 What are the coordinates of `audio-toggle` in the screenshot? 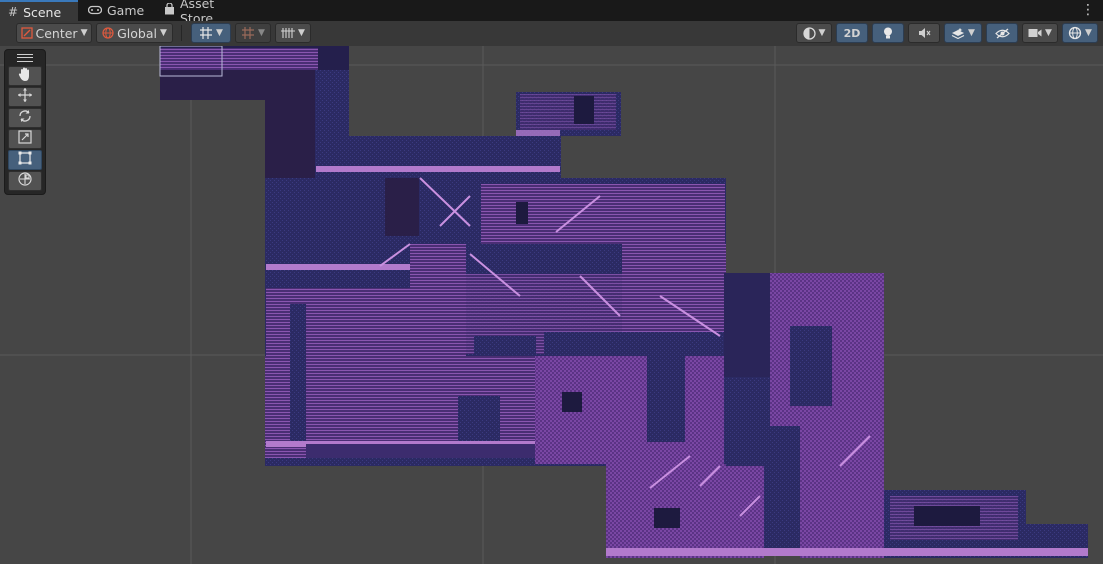 It's located at (924, 33).